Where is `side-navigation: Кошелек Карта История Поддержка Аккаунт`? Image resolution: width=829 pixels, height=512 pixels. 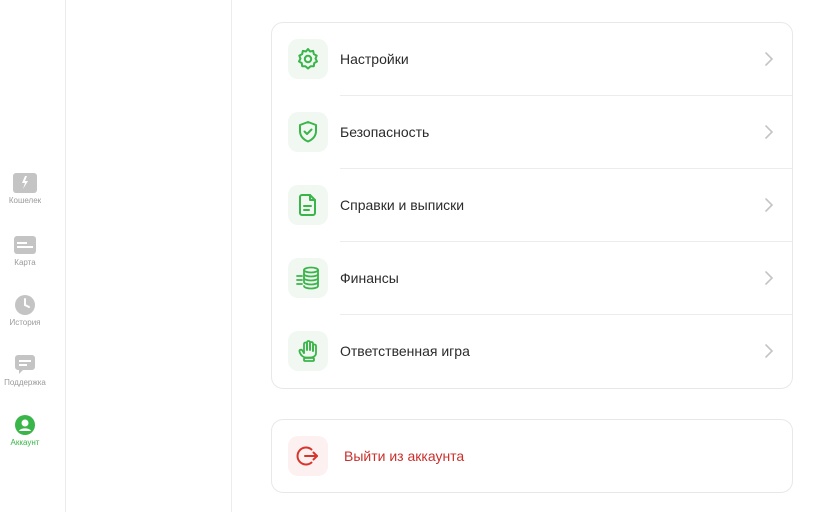 side-navigation: Кошелек Карта История Поддержка Аккаунт is located at coordinates (33, 256).